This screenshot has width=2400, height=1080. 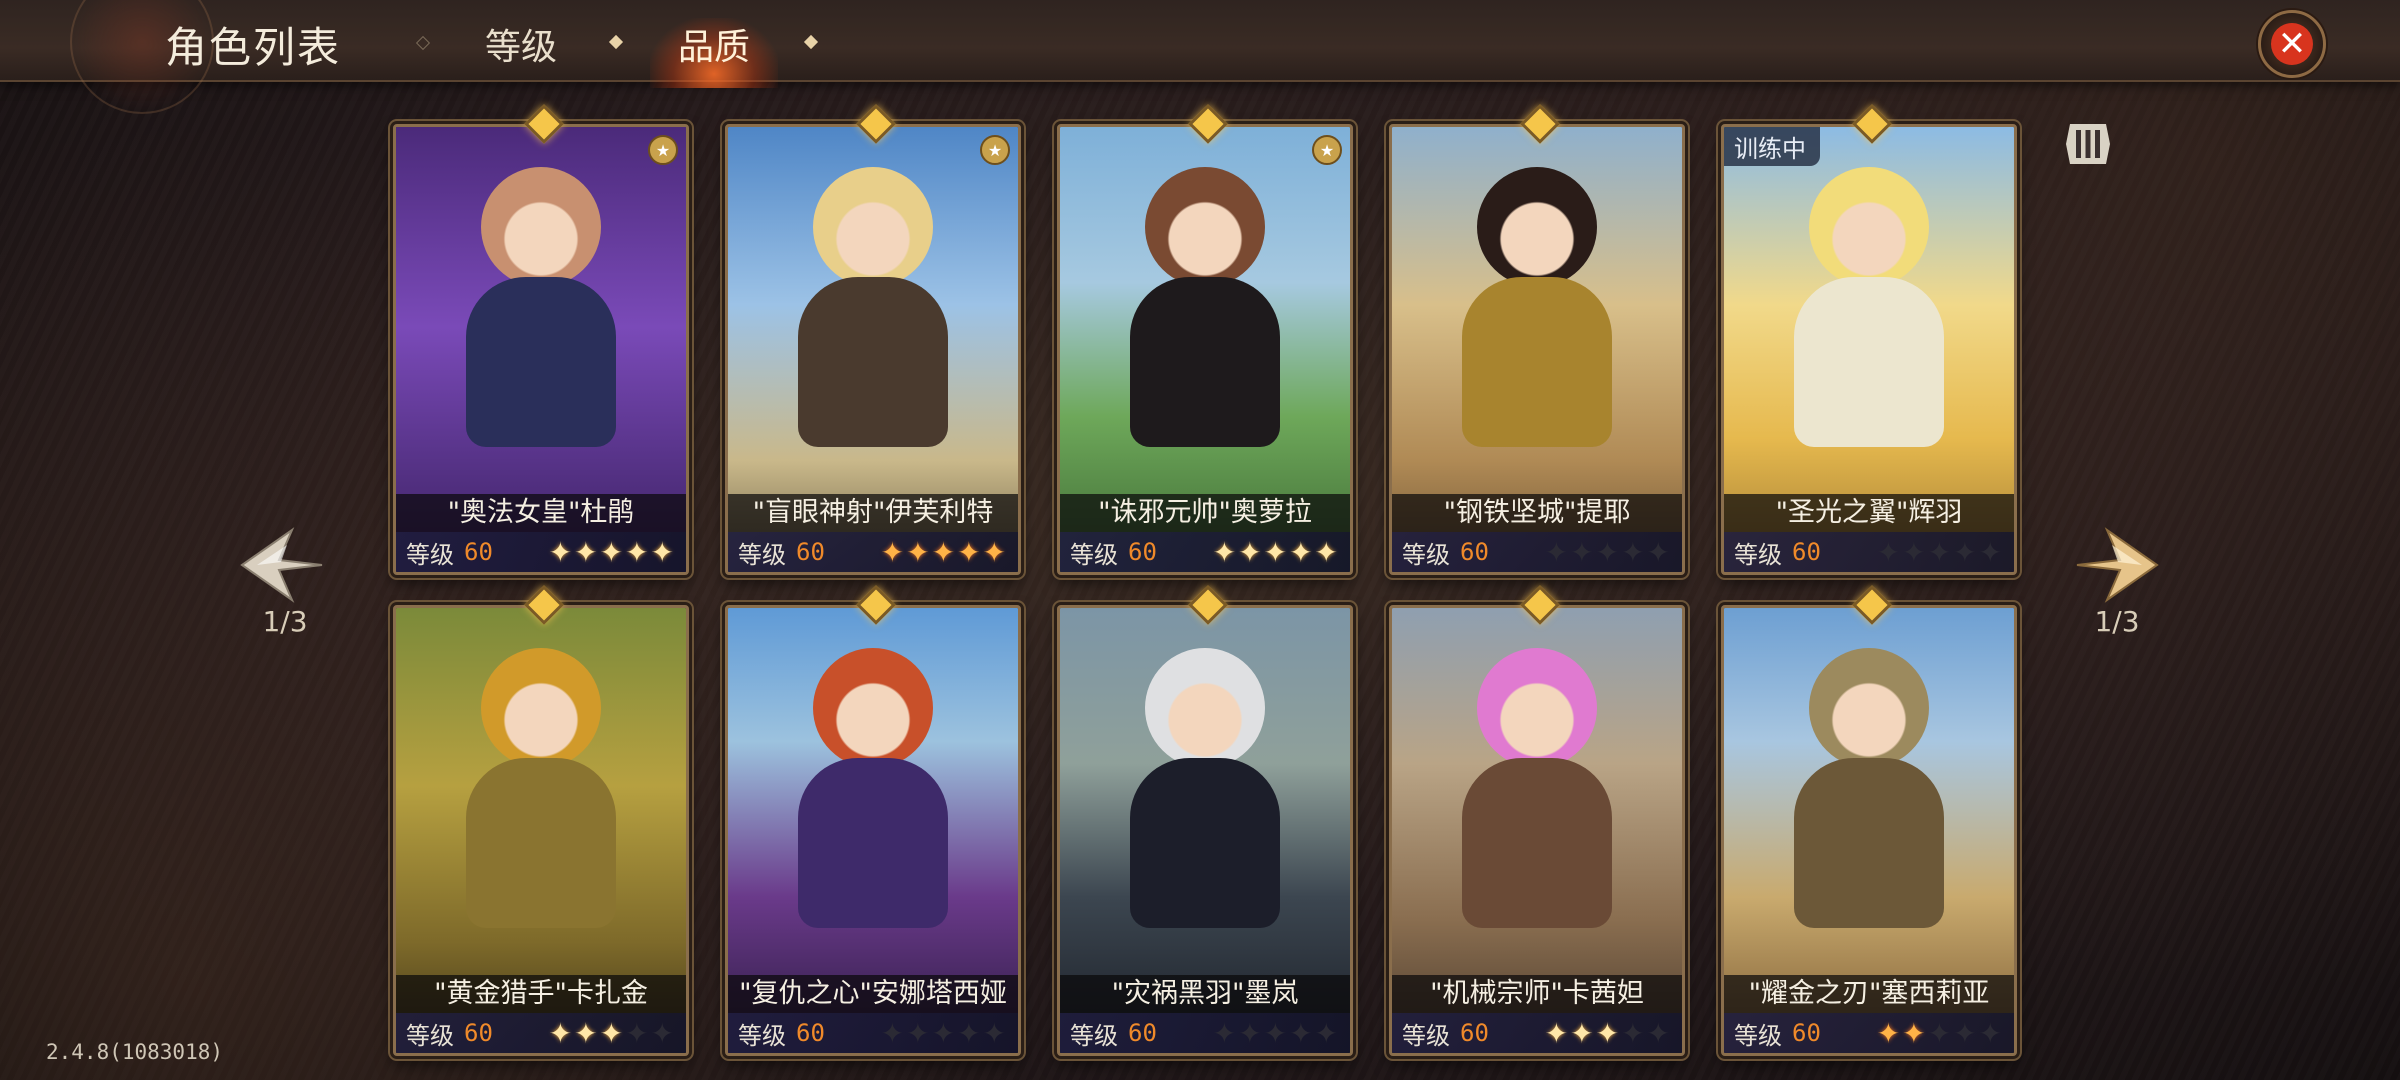 What do you see at coordinates (541, 994) in the screenshot?
I see `character-name: "黄金猎手"卡扎金` at bounding box center [541, 994].